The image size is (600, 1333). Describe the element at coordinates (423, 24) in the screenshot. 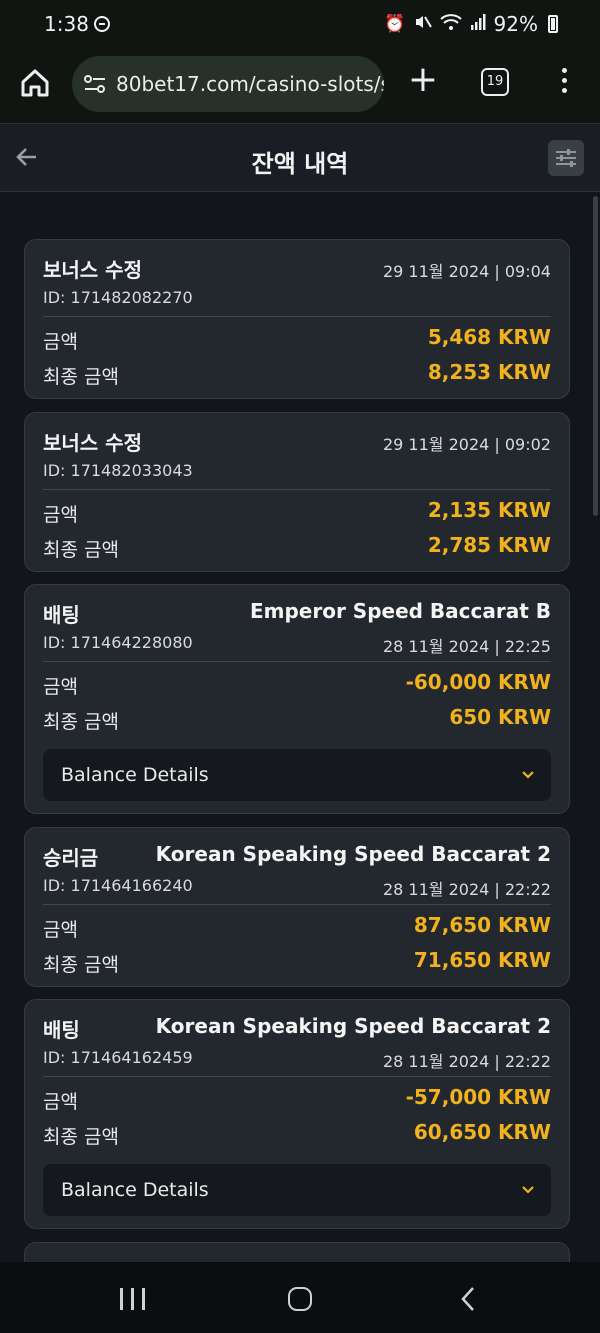

I see `mute-icon` at that location.